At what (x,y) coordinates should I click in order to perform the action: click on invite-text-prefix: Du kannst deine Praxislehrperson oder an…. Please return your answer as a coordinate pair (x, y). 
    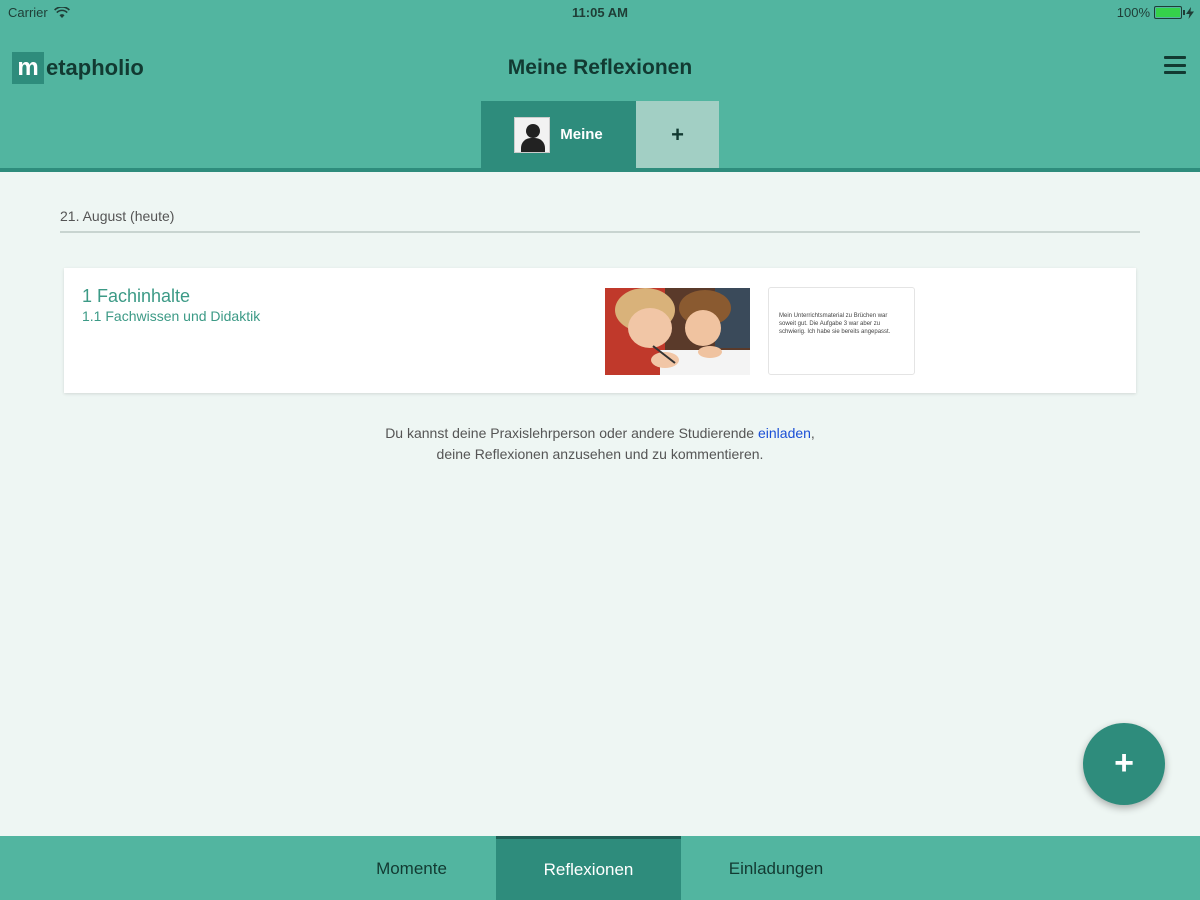
    Looking at the image, I should click on (571, 433).